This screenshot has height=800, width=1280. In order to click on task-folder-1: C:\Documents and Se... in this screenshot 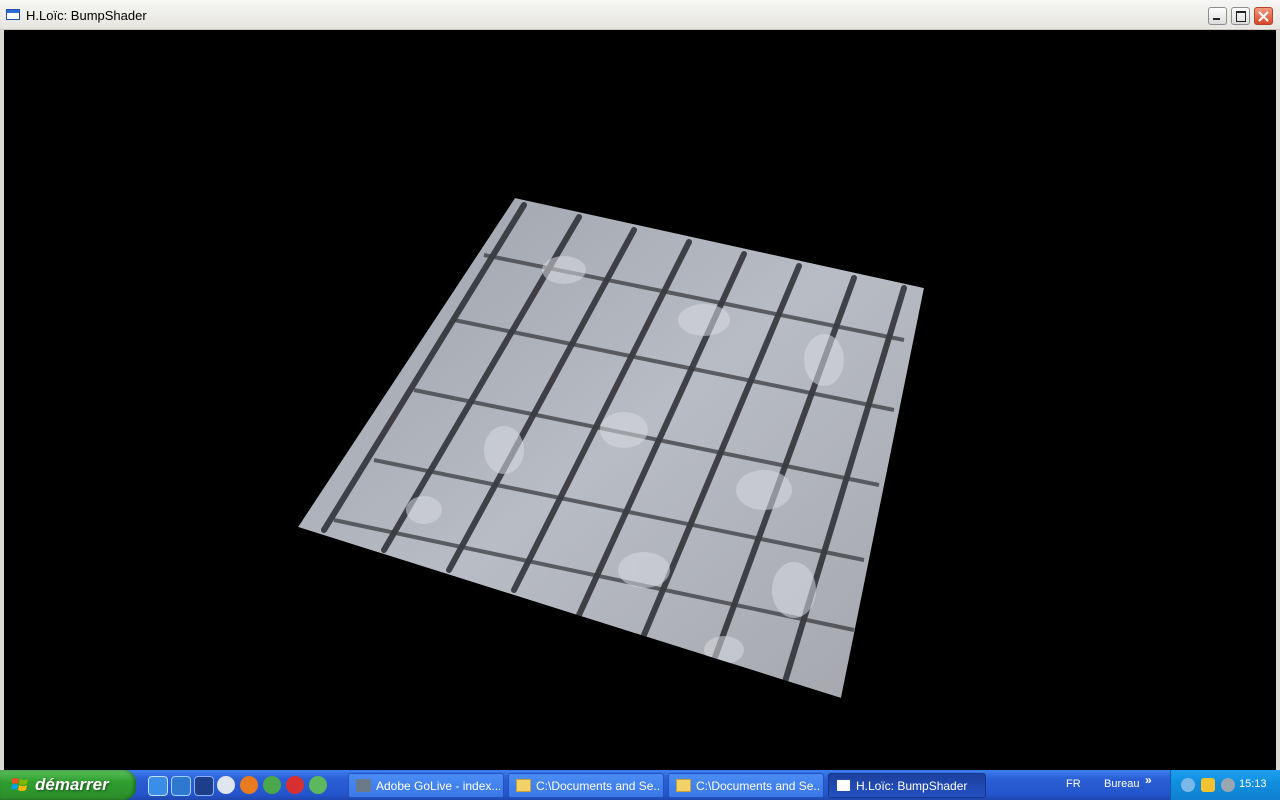, I will do `click(586, 785)`.